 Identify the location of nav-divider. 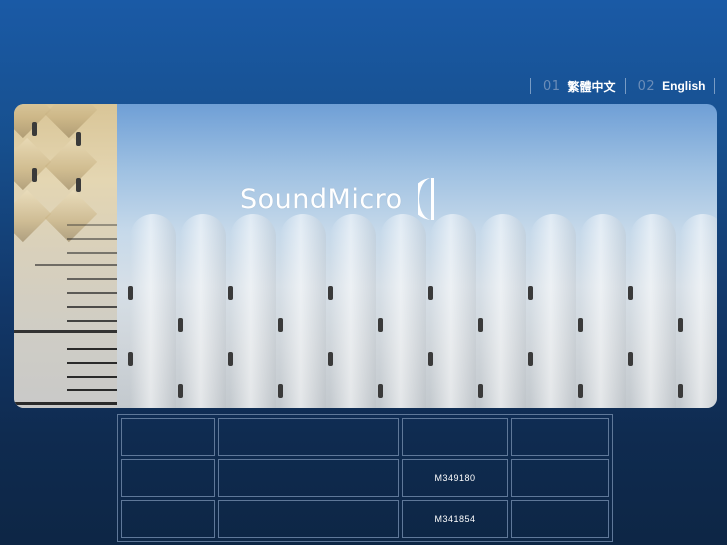
(715, 86).